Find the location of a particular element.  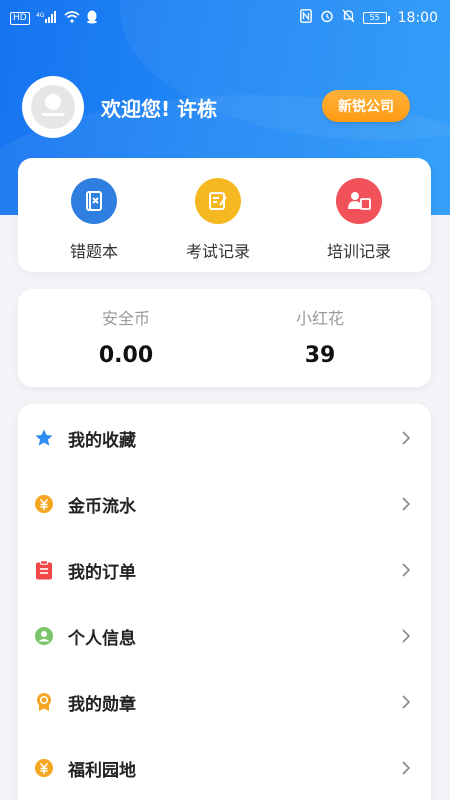

coin-icon is located at coordinates (44, 504).